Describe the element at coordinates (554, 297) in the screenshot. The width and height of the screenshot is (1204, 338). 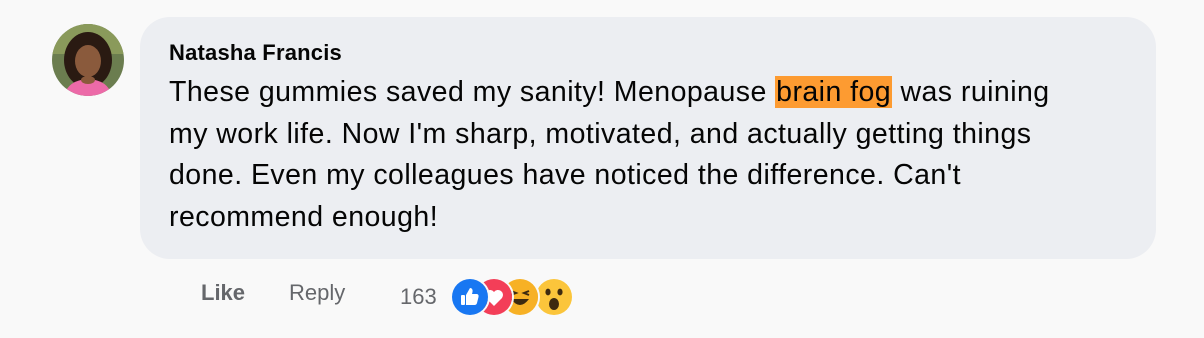
I see `wow-icon` at that location.